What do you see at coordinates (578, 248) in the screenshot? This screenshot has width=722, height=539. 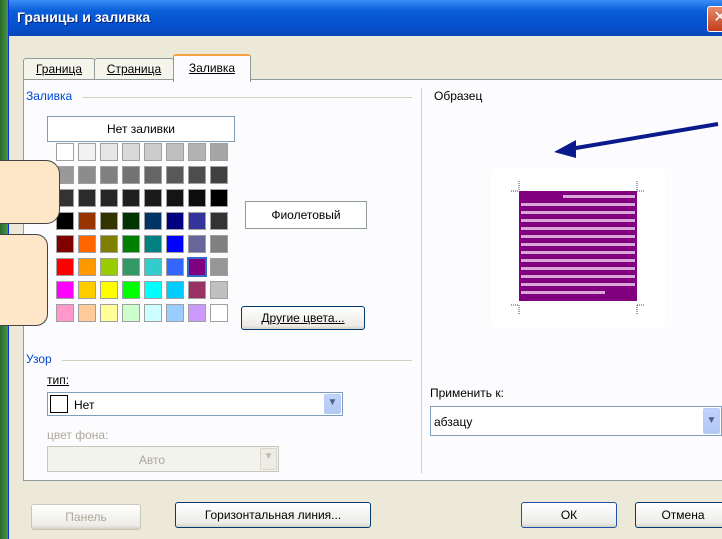 I see `sample-preview-graphic` at bounding box center [578, 248].